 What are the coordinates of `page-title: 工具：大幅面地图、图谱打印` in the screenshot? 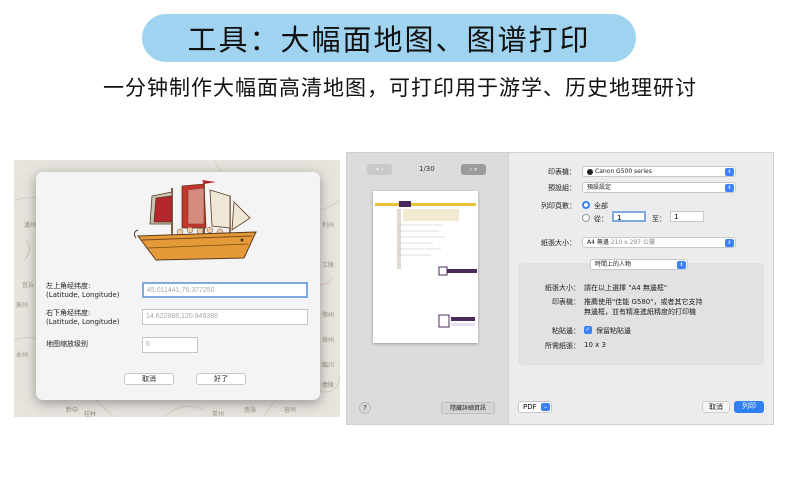 It's located at (389, 40).